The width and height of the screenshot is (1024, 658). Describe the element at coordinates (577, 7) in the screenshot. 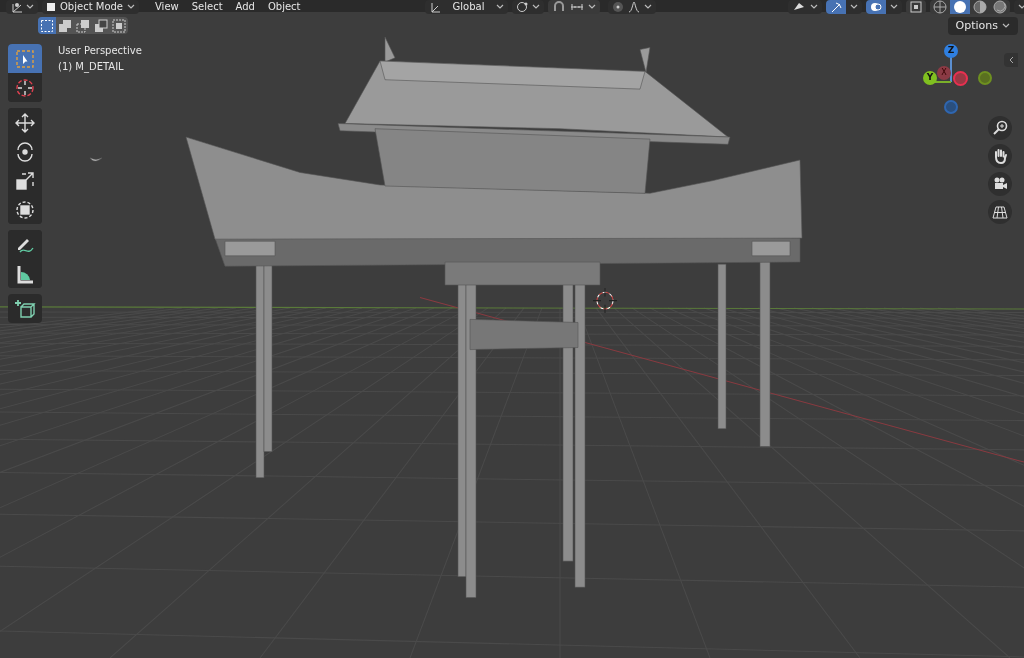

I see `snap-increment-icon` at that location.